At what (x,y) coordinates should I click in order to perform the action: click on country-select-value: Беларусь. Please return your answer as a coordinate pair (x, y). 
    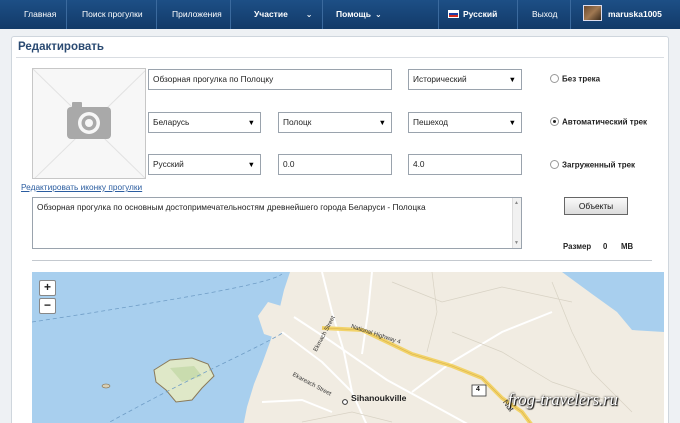
    Looking at the image, I should click on (171, 122).